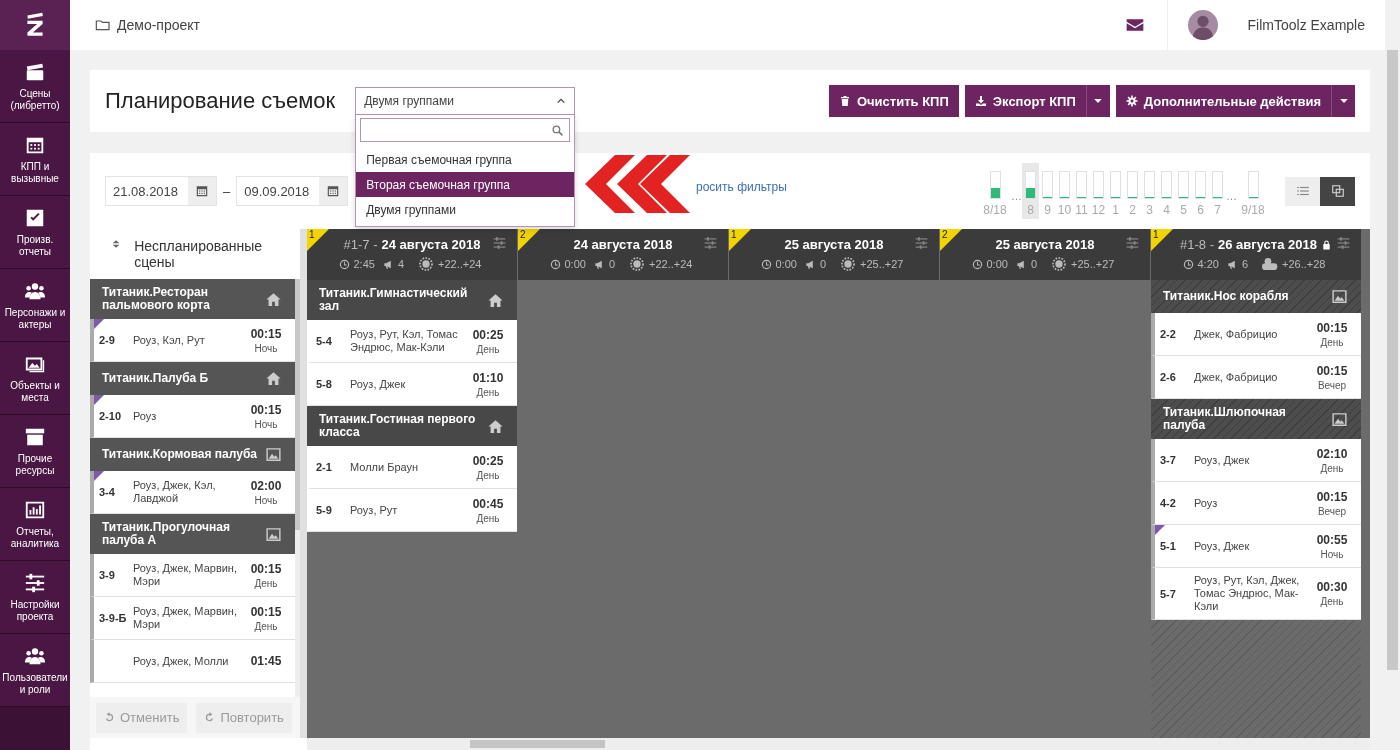 This screenshot has height=750, width=1400. I want to click on clock-icon, so click(344, 264).